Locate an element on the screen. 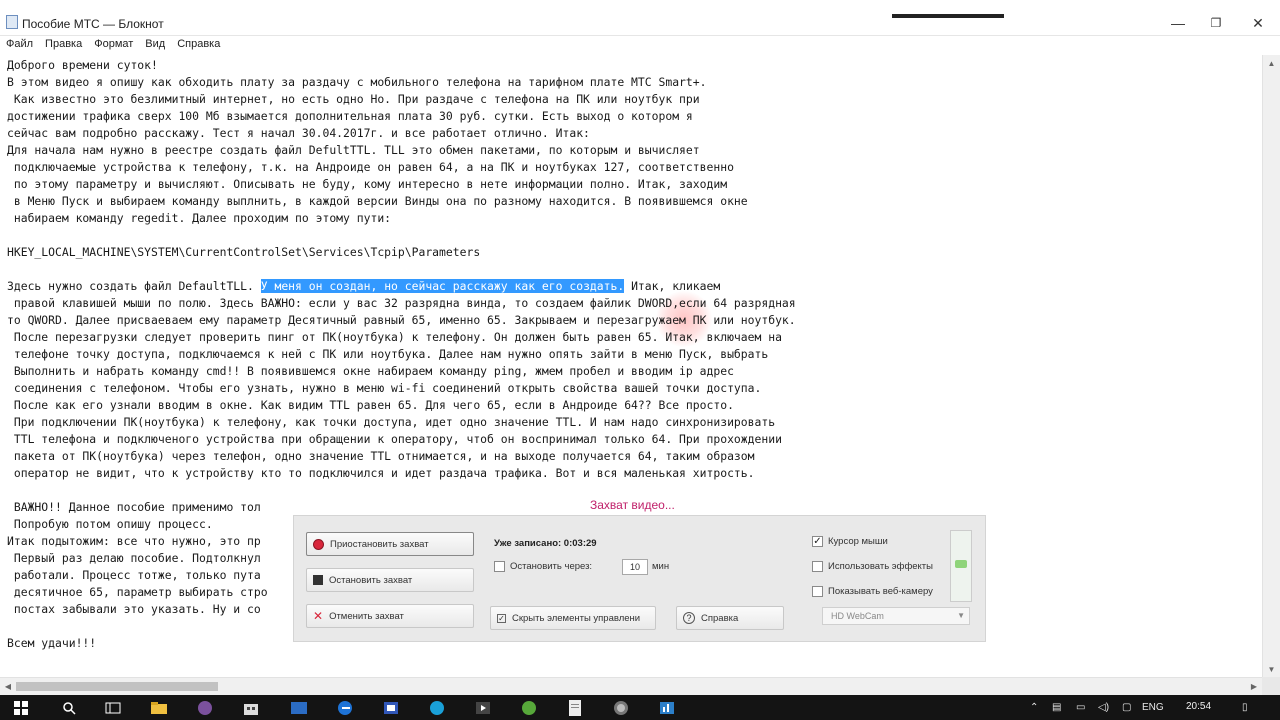 The image size is (1280, 720). text-line: работали. Процесс тотже, только пута is located at coordinates (134, 575).